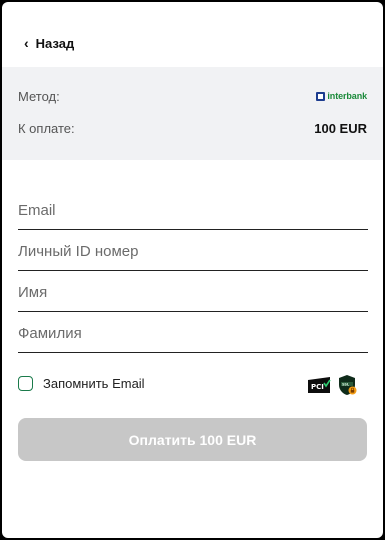 This screenshot has height=540, width=385. What do you see at coordinates (332, 385) in the screenshot?
I see `security-badges: PCI SSL` at bounding box center [332, 385].